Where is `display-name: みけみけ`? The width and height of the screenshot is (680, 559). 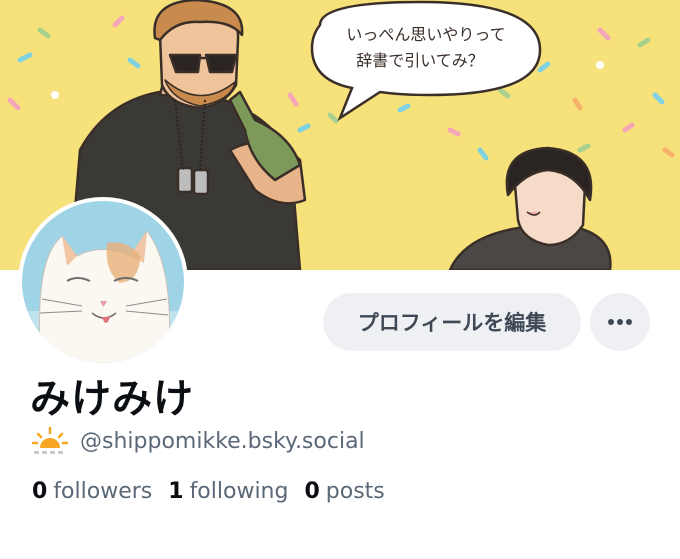 display-name: みけみけ is located at coordinates (112, 399).